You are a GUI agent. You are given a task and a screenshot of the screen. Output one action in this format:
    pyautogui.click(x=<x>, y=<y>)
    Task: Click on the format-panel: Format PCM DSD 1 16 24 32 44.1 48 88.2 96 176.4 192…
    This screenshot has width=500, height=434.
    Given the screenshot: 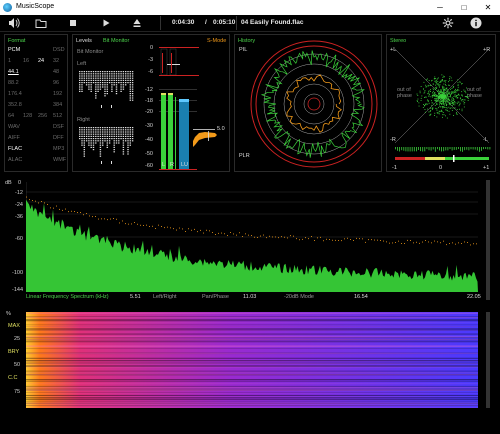 What is the action you would take?
    pyautogui.click(x=36, y=103)
    